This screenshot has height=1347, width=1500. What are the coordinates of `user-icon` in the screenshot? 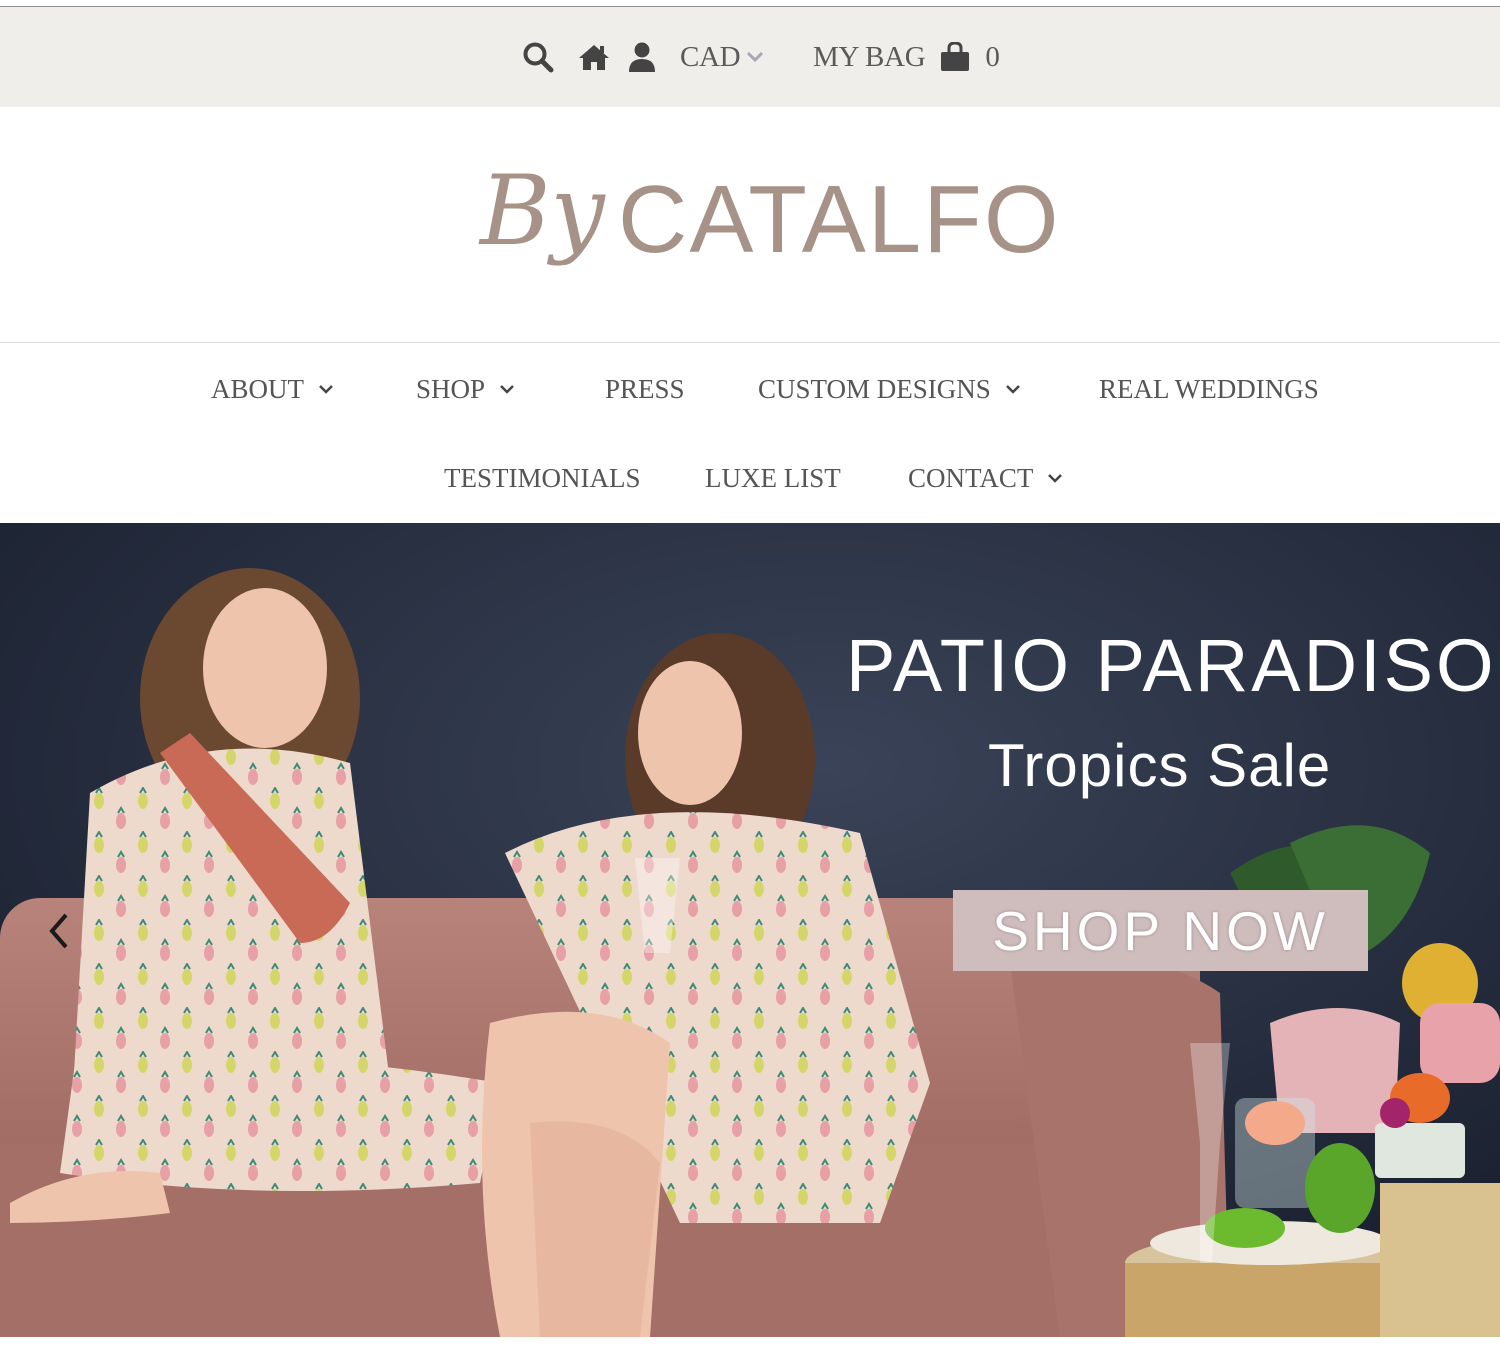 It's located at (642, 57).